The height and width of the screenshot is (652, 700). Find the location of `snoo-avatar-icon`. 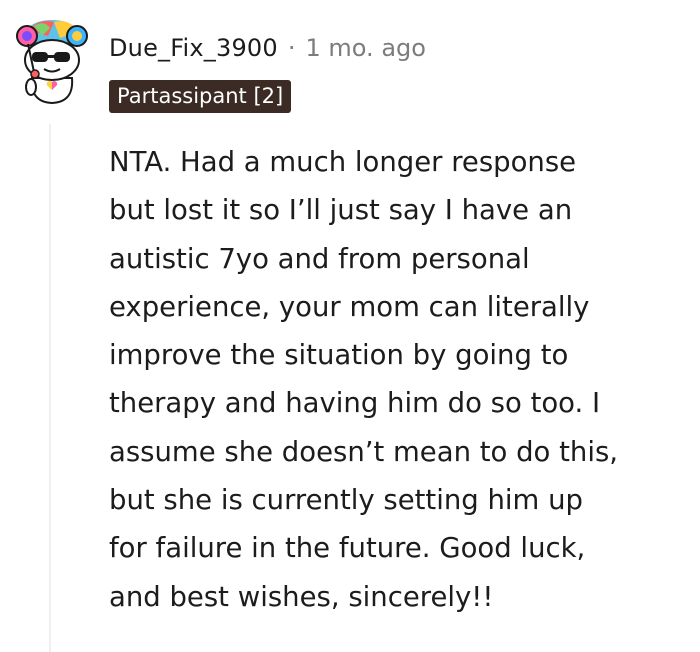

snoo-avatar-icon is located at coordinates (52, 62).